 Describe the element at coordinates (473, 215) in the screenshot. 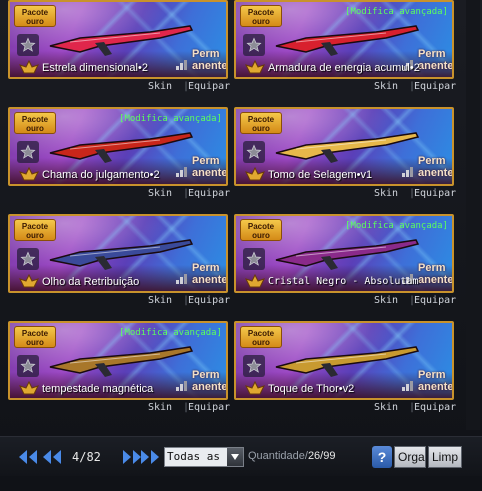

I see `scrollbar` at that location.